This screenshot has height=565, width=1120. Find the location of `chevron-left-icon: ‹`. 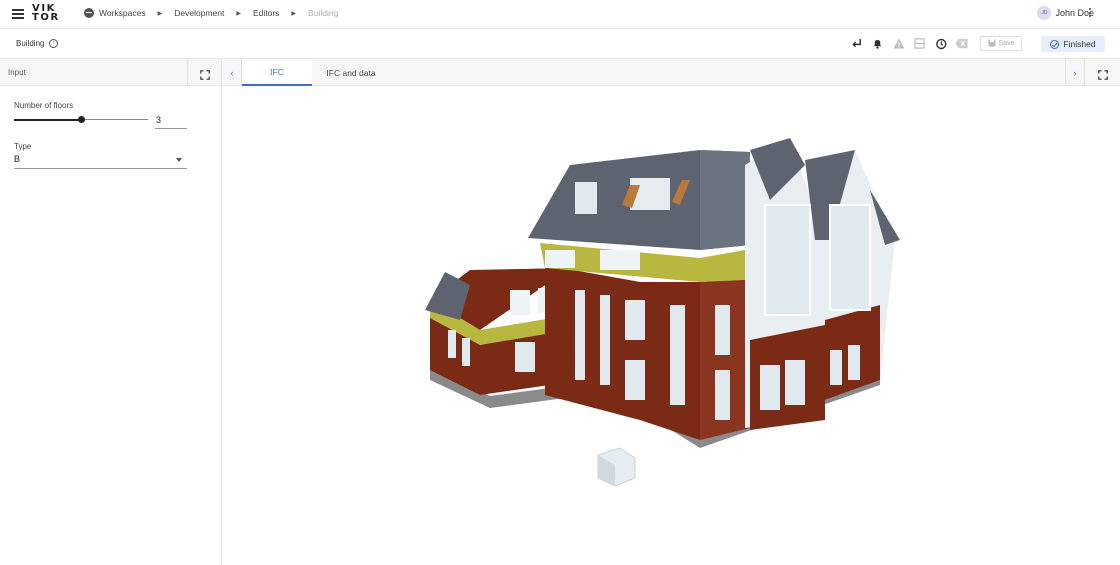

chevron-left-icon: ‹ is located at coordinates (232, 72).